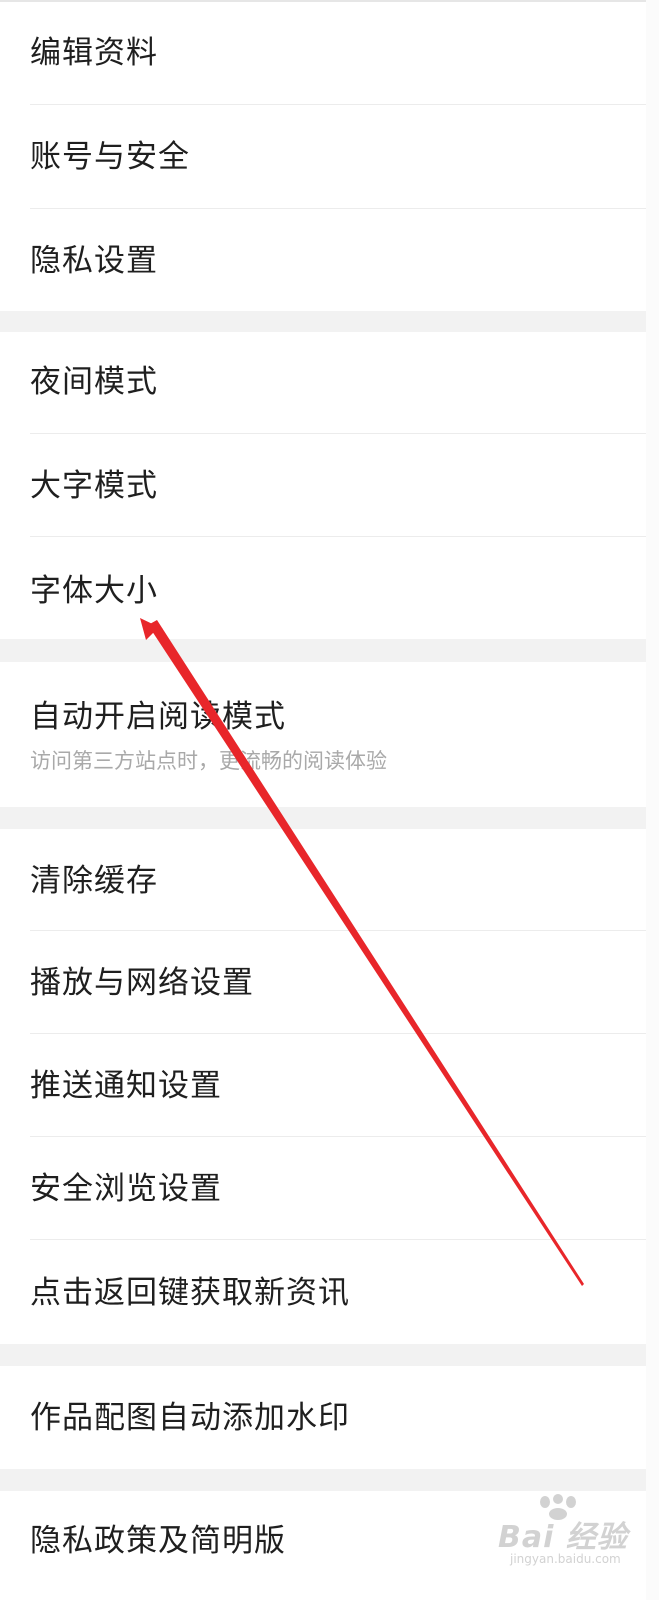  Describe the element at coordinates (323, 879) in the screenshot. I see `clear-cache-item: 清除缓存` at that location.